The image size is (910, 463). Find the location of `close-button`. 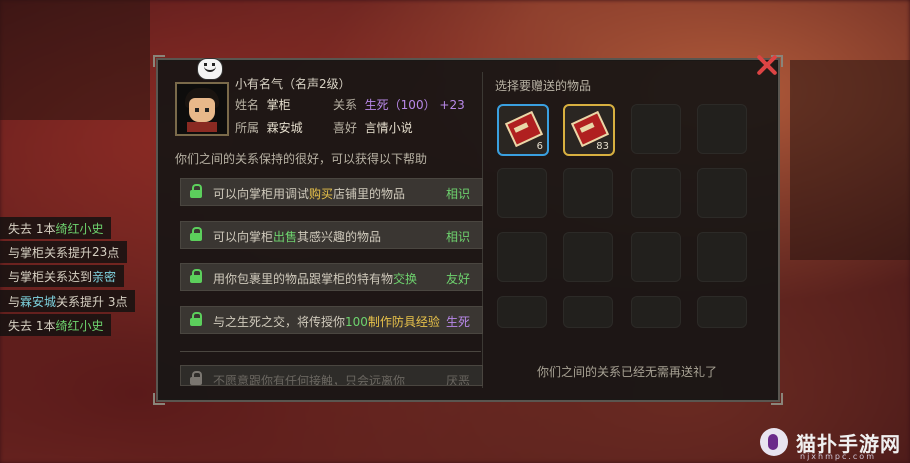

close-button is located at coordinates (767, 65).